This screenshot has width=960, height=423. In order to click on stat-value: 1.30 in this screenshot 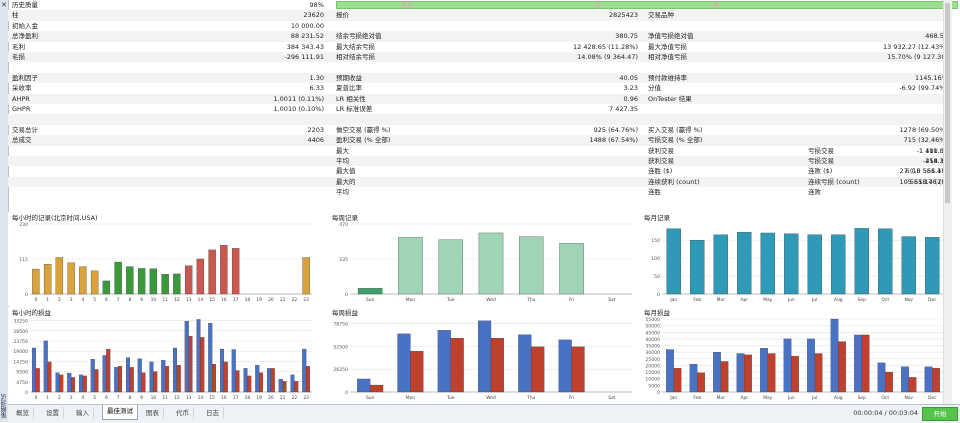, I will do `click(316, 77)`.